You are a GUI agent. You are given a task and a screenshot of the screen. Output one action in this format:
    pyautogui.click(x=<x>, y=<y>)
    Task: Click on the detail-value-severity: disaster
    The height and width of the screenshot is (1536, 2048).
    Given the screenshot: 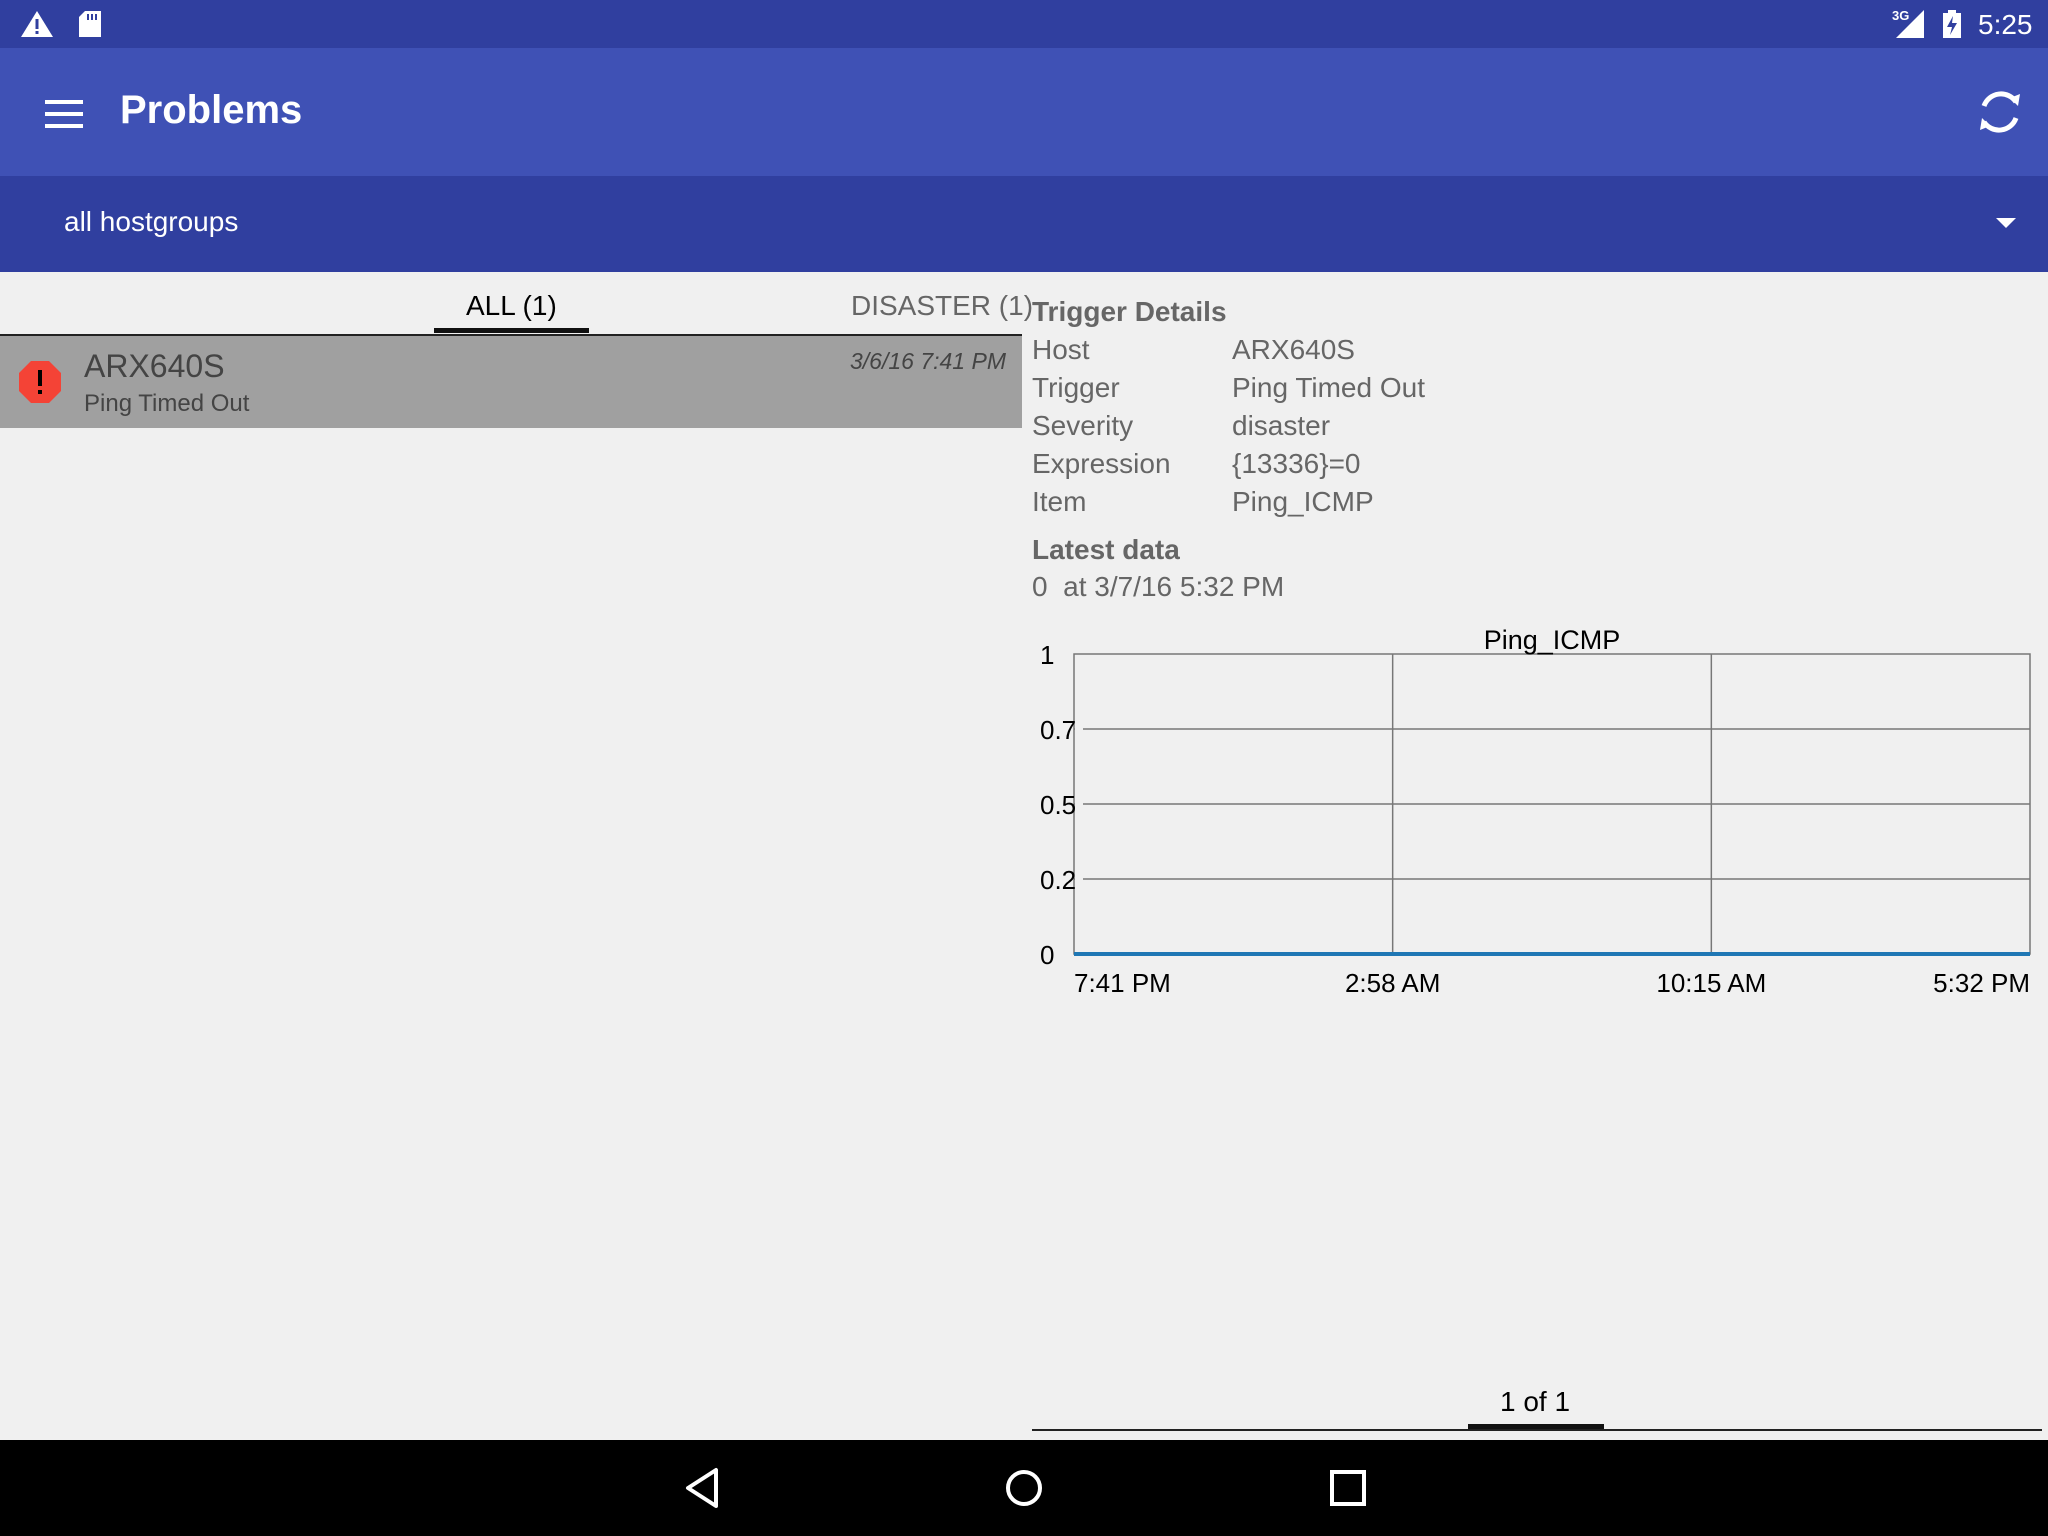 What is the action you would take?
    pyautogui.click(x=1281, y=425)
    